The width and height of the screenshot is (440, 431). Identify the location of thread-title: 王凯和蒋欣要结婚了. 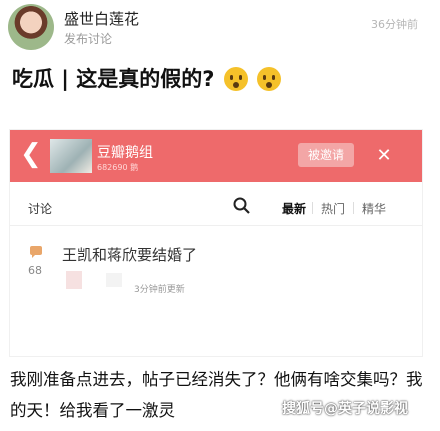
(129, 254).